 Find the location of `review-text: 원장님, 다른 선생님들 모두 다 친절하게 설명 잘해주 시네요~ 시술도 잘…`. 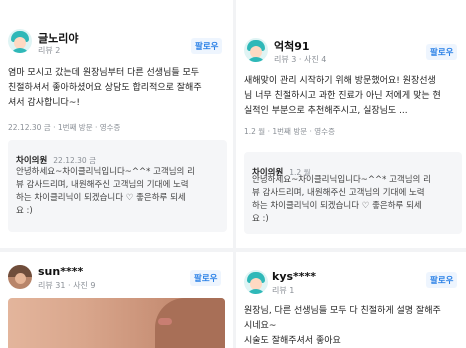

review-text: 원장님, 다른 선생님들 모두 다 친절하게 설명 잘해주 시네요~ 시술도 잘… is located at coordinates (342, 326).